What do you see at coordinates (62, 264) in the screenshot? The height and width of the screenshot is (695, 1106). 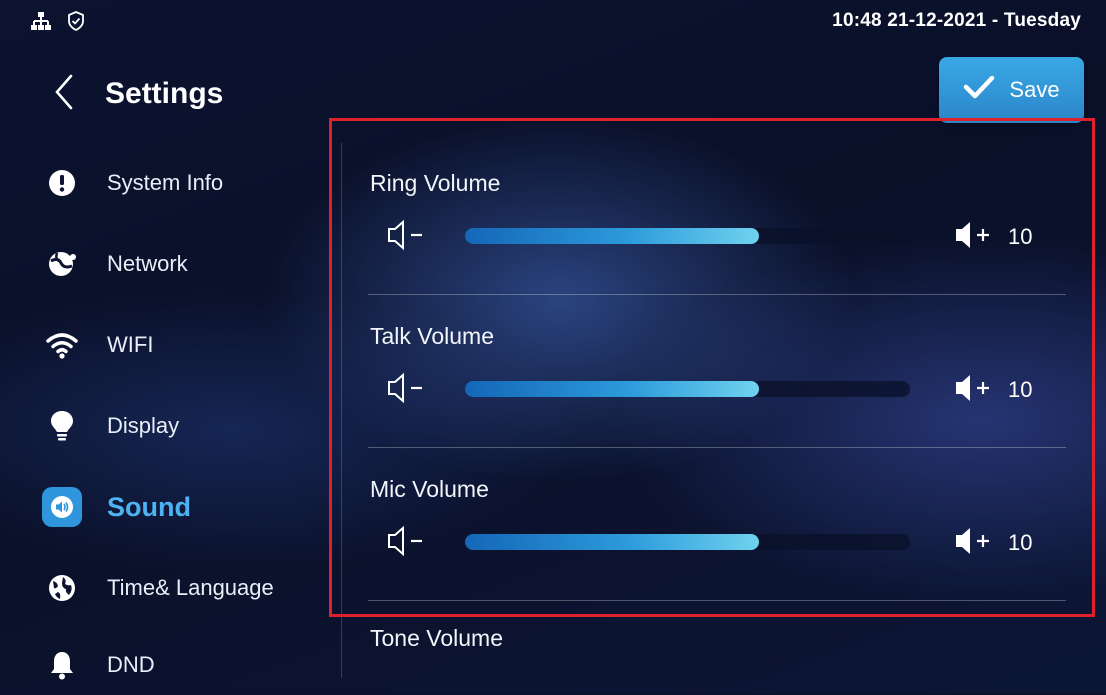 I see `network-globe-icon` at bounding box center [62, 264].